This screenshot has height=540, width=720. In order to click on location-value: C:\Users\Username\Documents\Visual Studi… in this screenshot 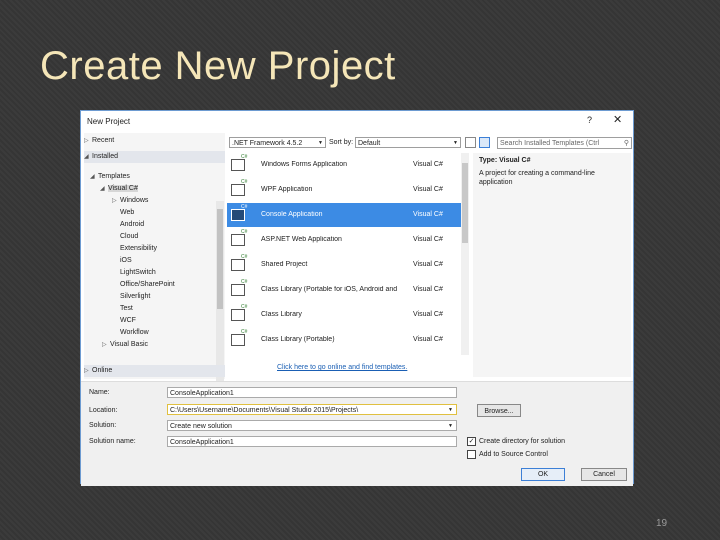, I will do `click(264, 410)`.